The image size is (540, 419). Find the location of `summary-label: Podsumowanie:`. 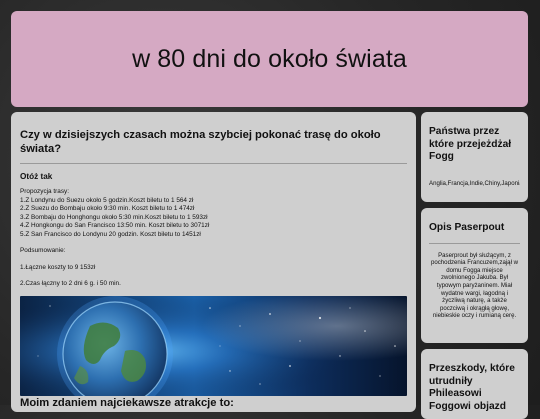

summary-label: Podsumowanie: is located at coordinates (43, 250).